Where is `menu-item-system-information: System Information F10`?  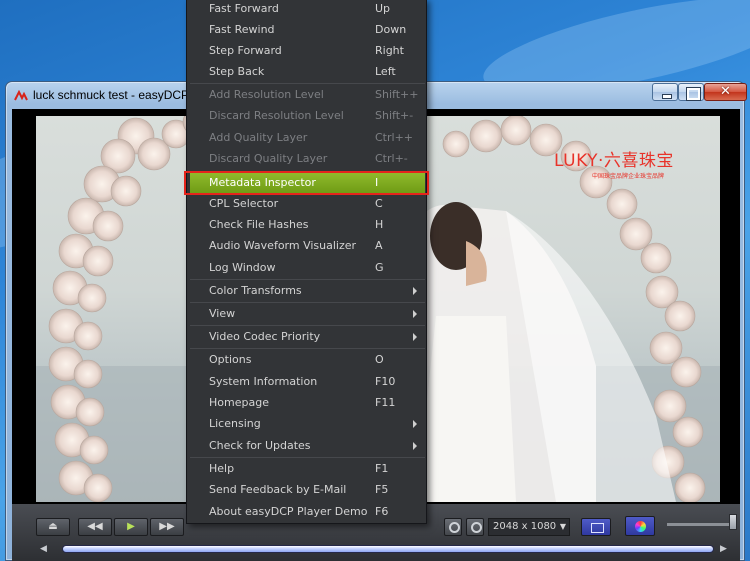
menu-item-system-information: System Information F10 is located at coordinates (307, 382).